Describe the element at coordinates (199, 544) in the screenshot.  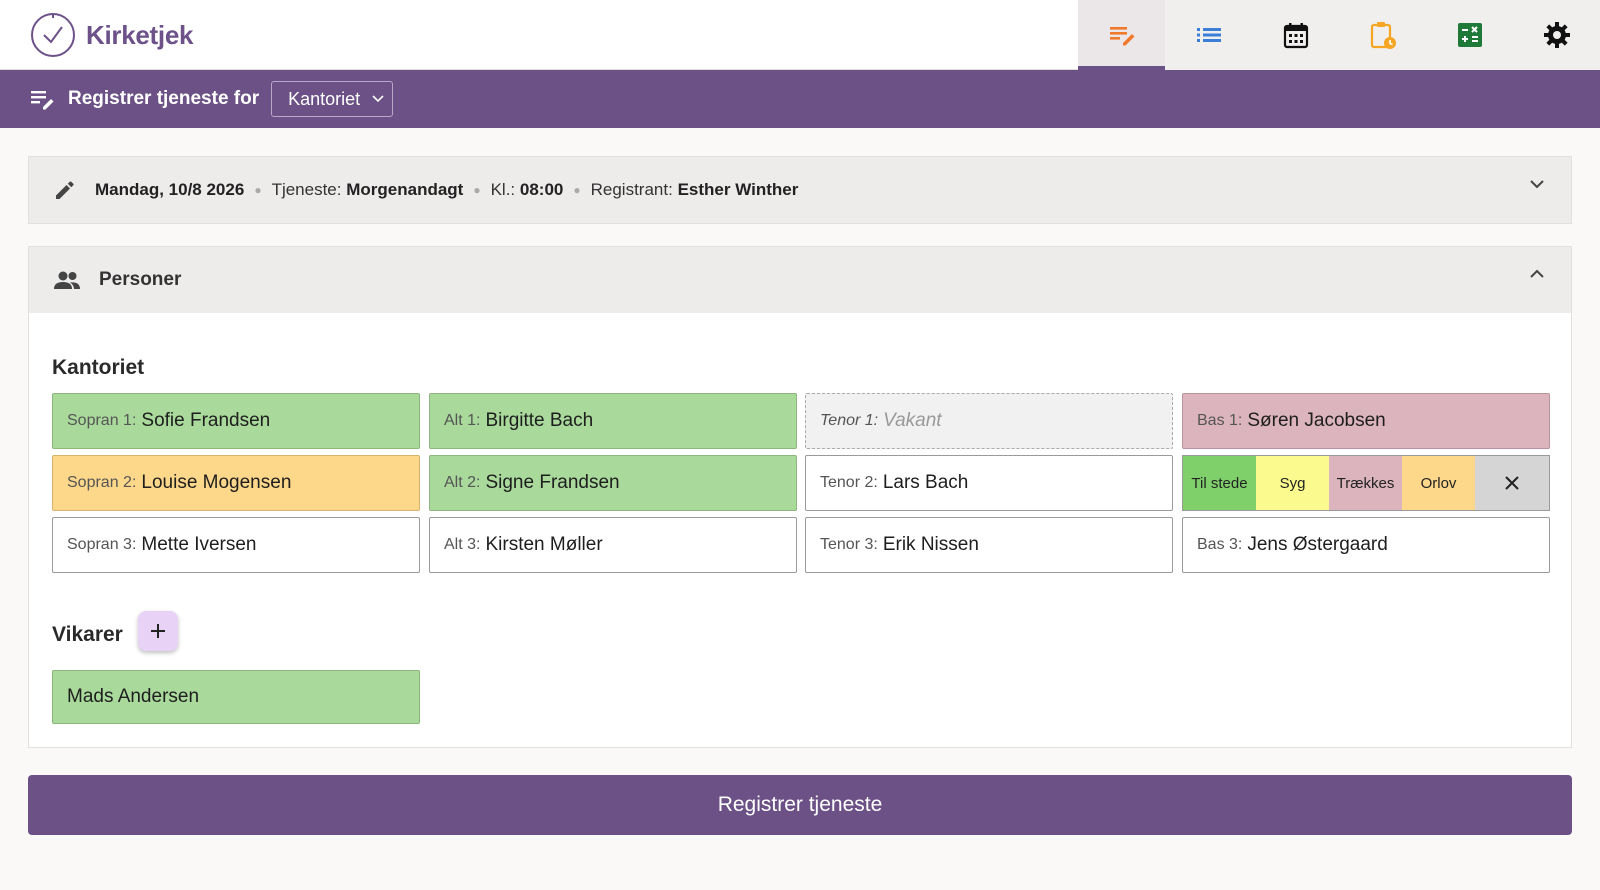
I see `person-name: Mette Iversen` at that location.